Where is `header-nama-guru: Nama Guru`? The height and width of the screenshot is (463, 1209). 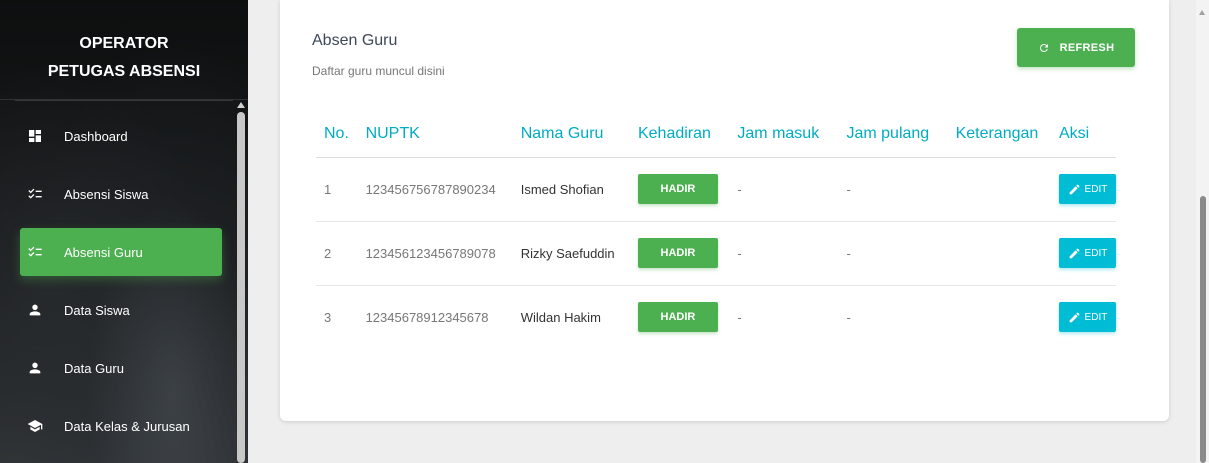 header-nama-guru: Nama Guru is located at coordinates (571, 135).